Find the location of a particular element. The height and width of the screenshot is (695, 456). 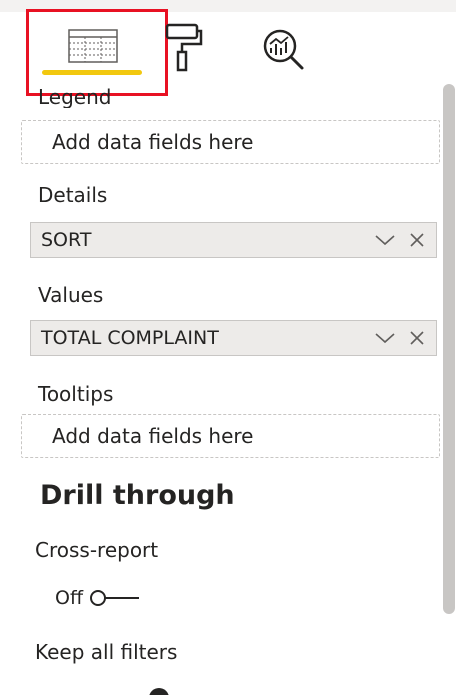

values-field-pill: TOTAL COMPLAINT is located at coordinates (233, 338).